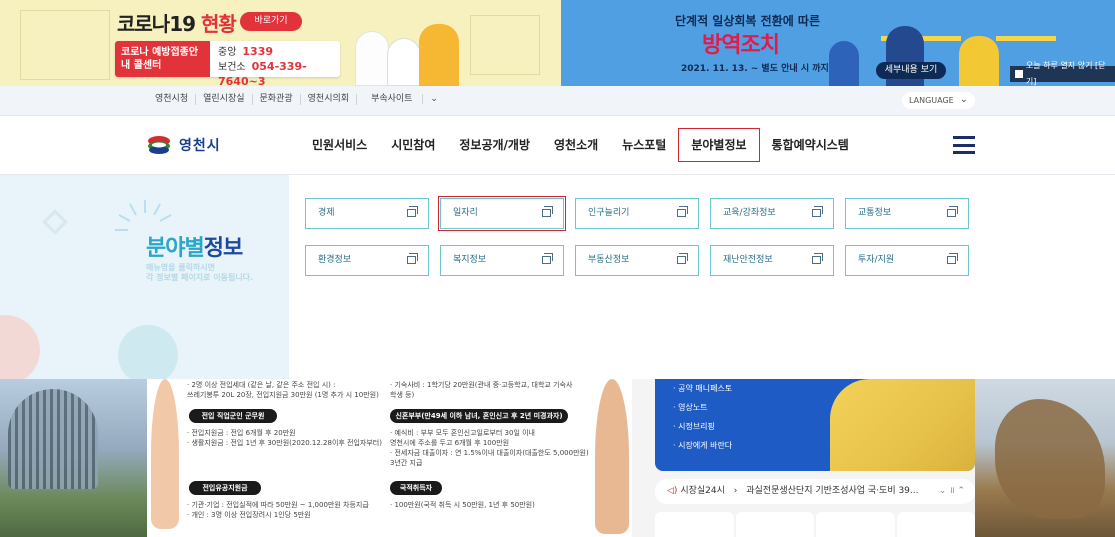  Describe the element at coordinates (327, 99) in the screenshot. I see `util-link-council: 영천시의회` at that location.